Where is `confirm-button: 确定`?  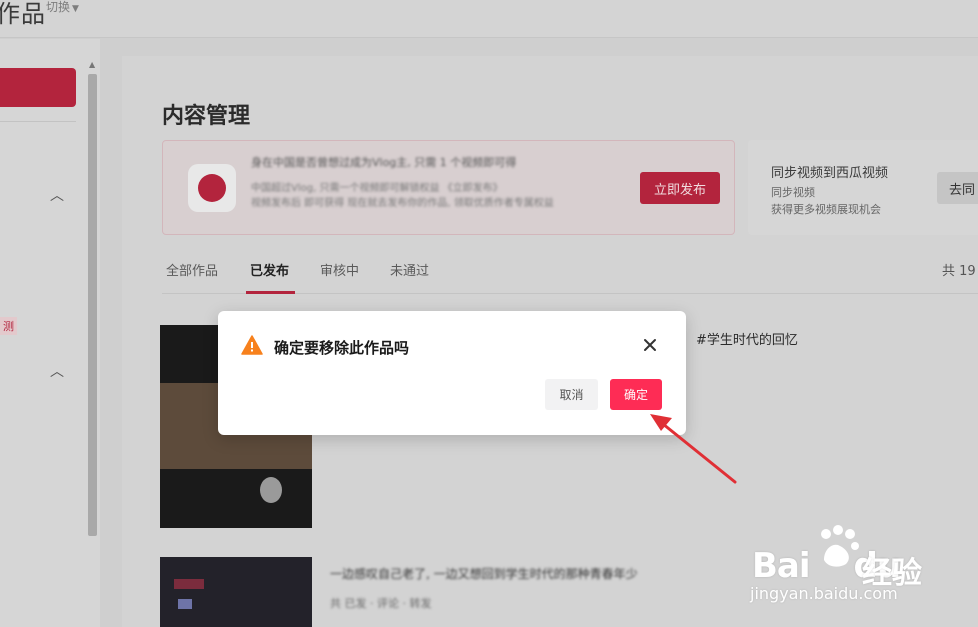
confirm-button: 确定 is located at coordinates (636, 394).